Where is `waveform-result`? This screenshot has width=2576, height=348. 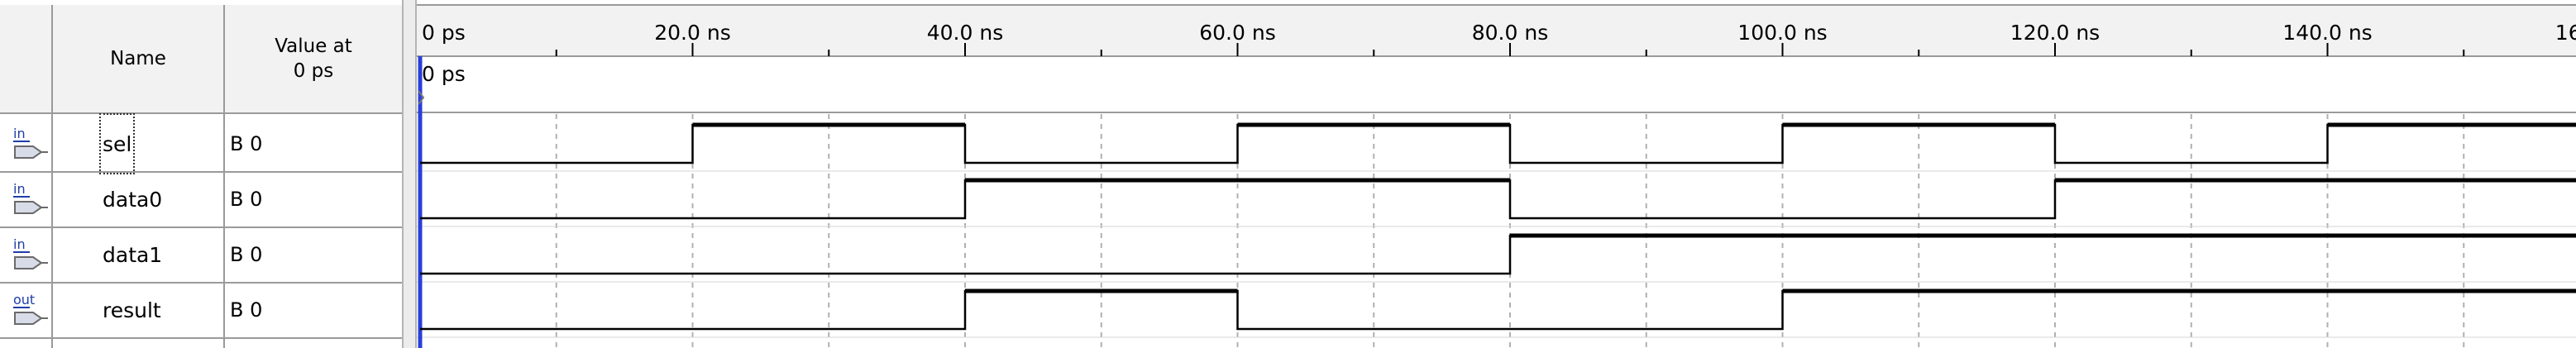 waveform-result is located at coordinates (1498, 310).